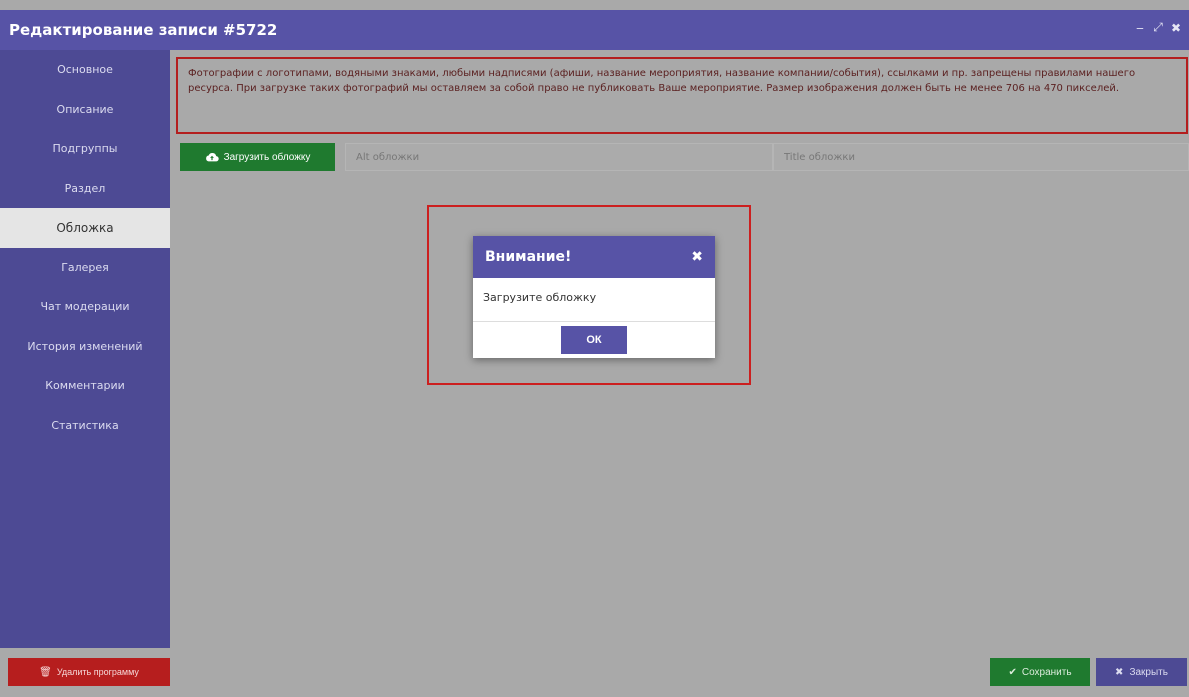  What do you see at coordinates (528, 257) in the screenshot?
I see `alert-dialog-title: Внимание!` at bounding box center [528, 257].